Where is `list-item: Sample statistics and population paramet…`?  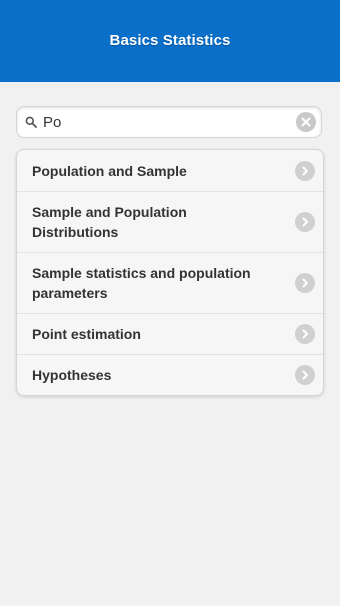
list-item: Sample statistics and population paramet… is located at coordinates (170, 282).